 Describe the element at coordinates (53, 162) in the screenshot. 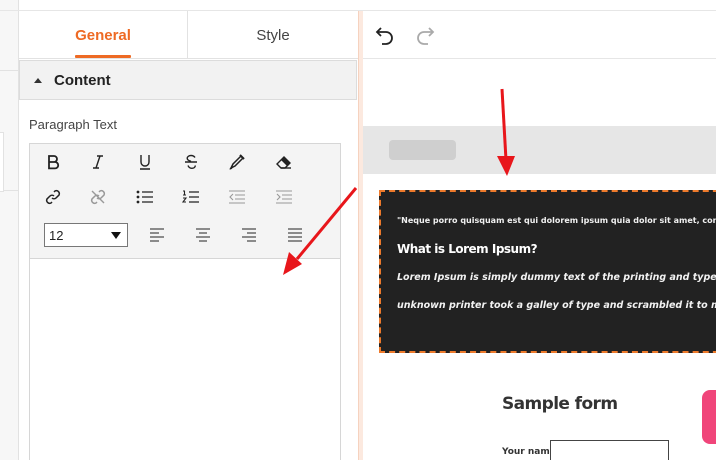

I see `bold-icon` at that location.